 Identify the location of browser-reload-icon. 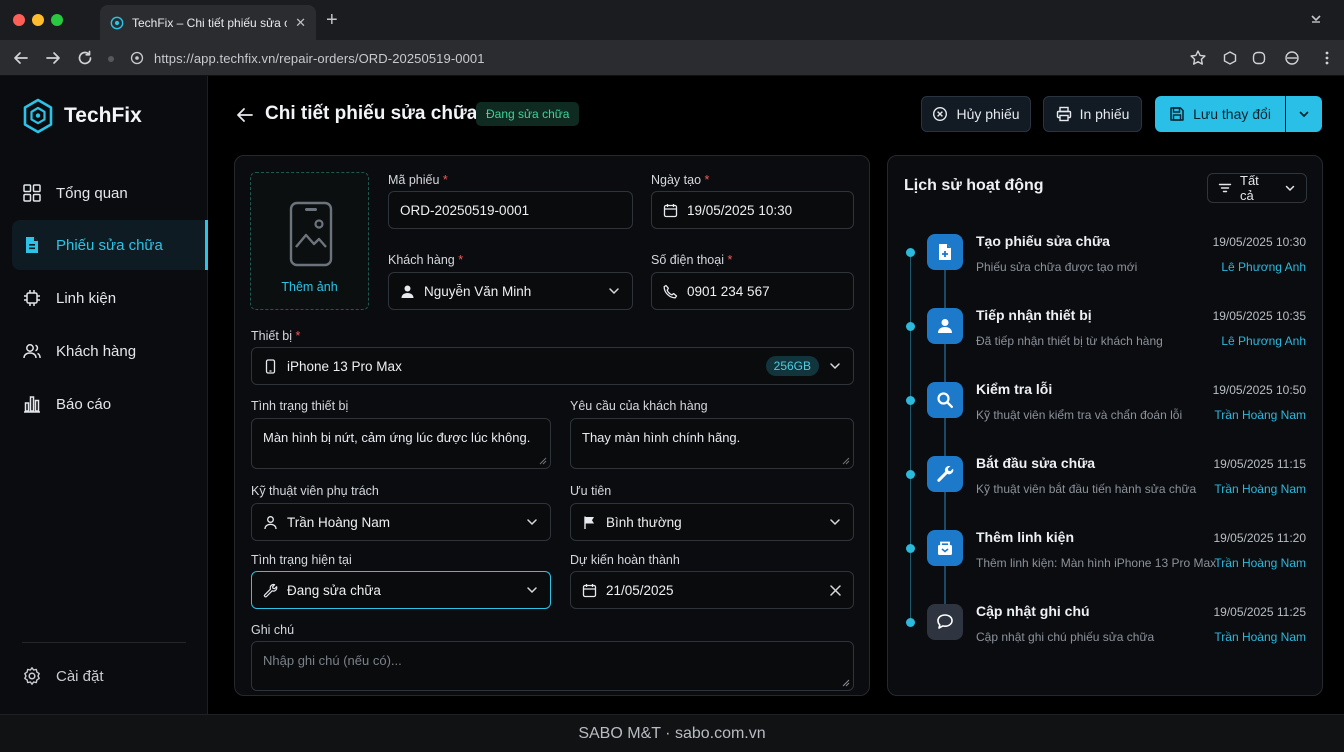
(85, 58).